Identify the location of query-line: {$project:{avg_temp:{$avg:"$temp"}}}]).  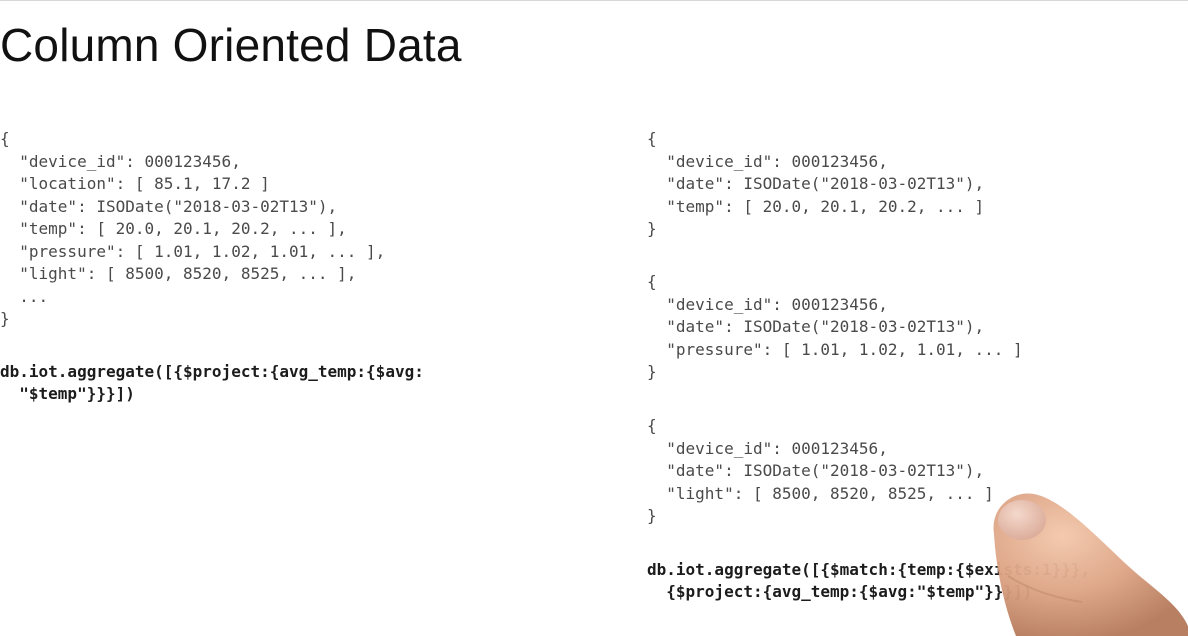
(840, 591).